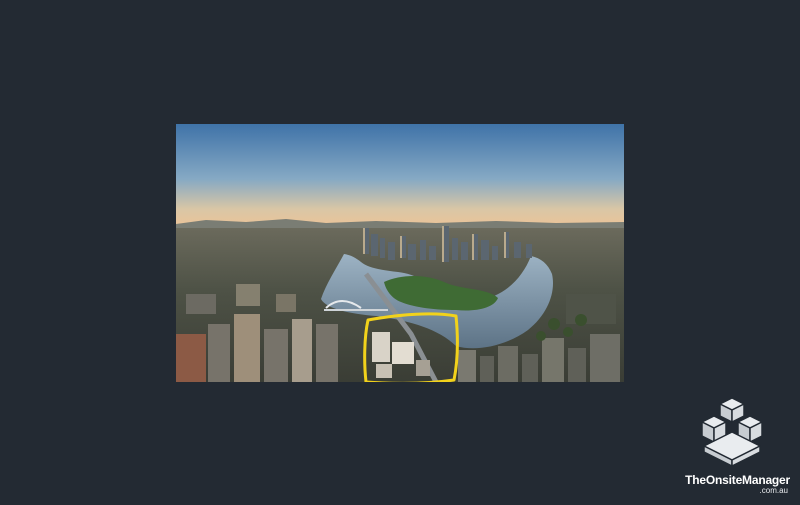 Image resolution: width=800 pixels, height=505 pixels. Describe the element at coordinates (773, 490) in the screenshot. I see `watermark-domain-text: .com.au` at that location.